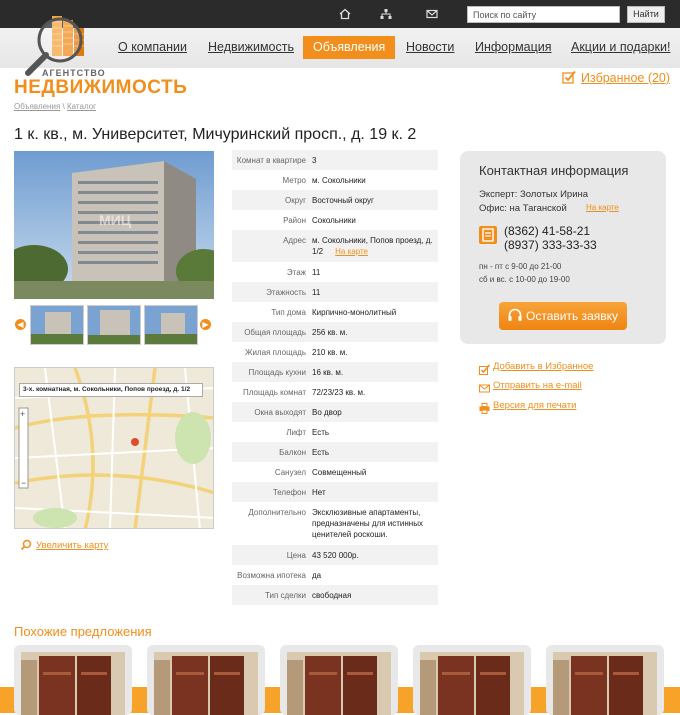 Image resolution: width=680 pixels, height=715 pixels. Describe the element at coordinates (314, 160) in the screenshot. I see `property-value-text: 3` at that location.